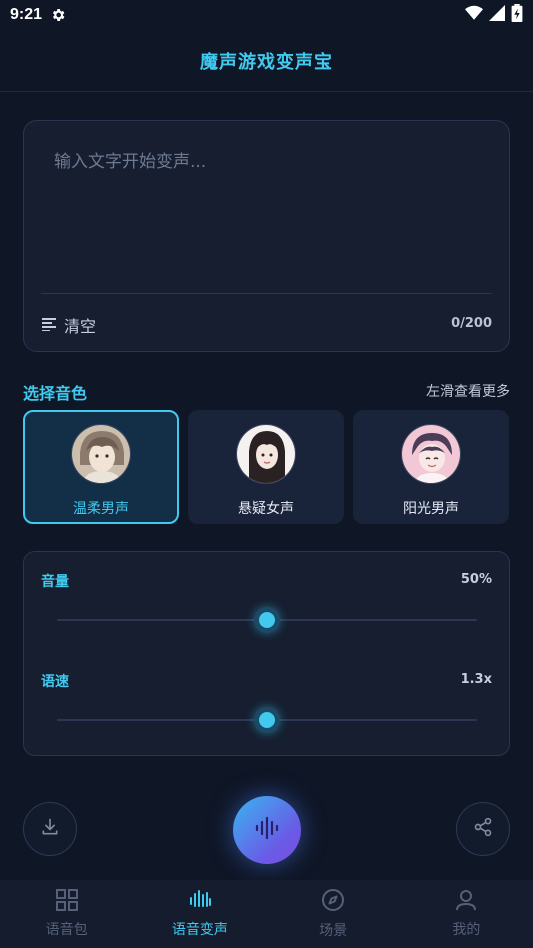  Describe the element at coordinates (26, 14) in the screenshot. I see `status-time: 9:21` at that location.